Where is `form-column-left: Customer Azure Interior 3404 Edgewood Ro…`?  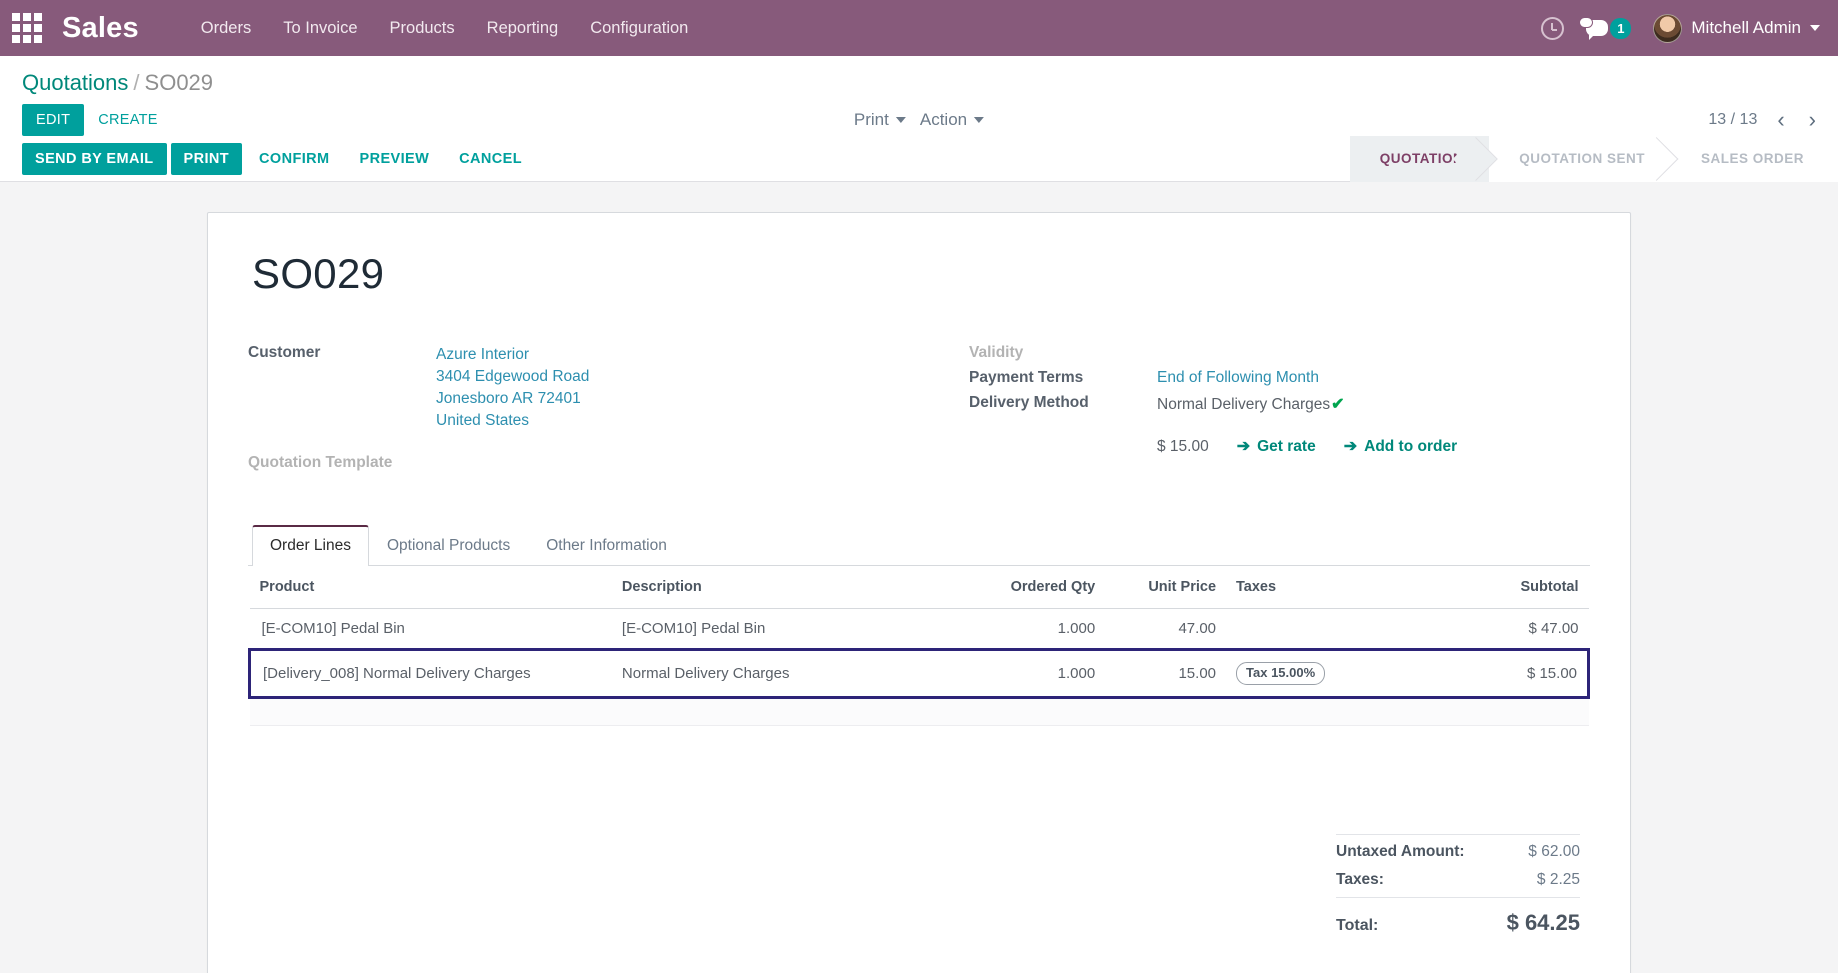 form-column-left: Customer Azure Interior 3404 Edgewood Ro… is located at coordinates (583, 409).